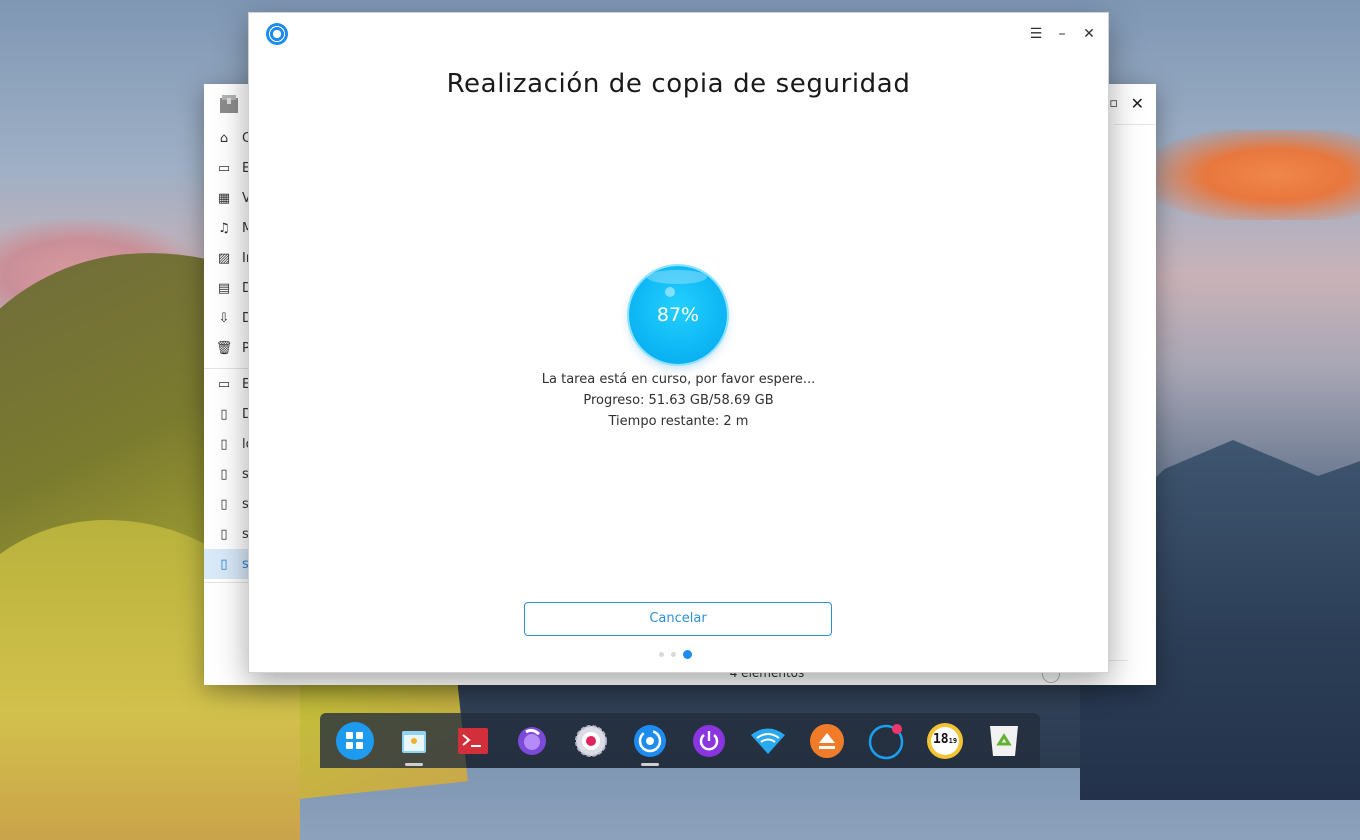 This screenshot has width=1360, height=840. I want to click on page-dot-active, so click(687, 654).